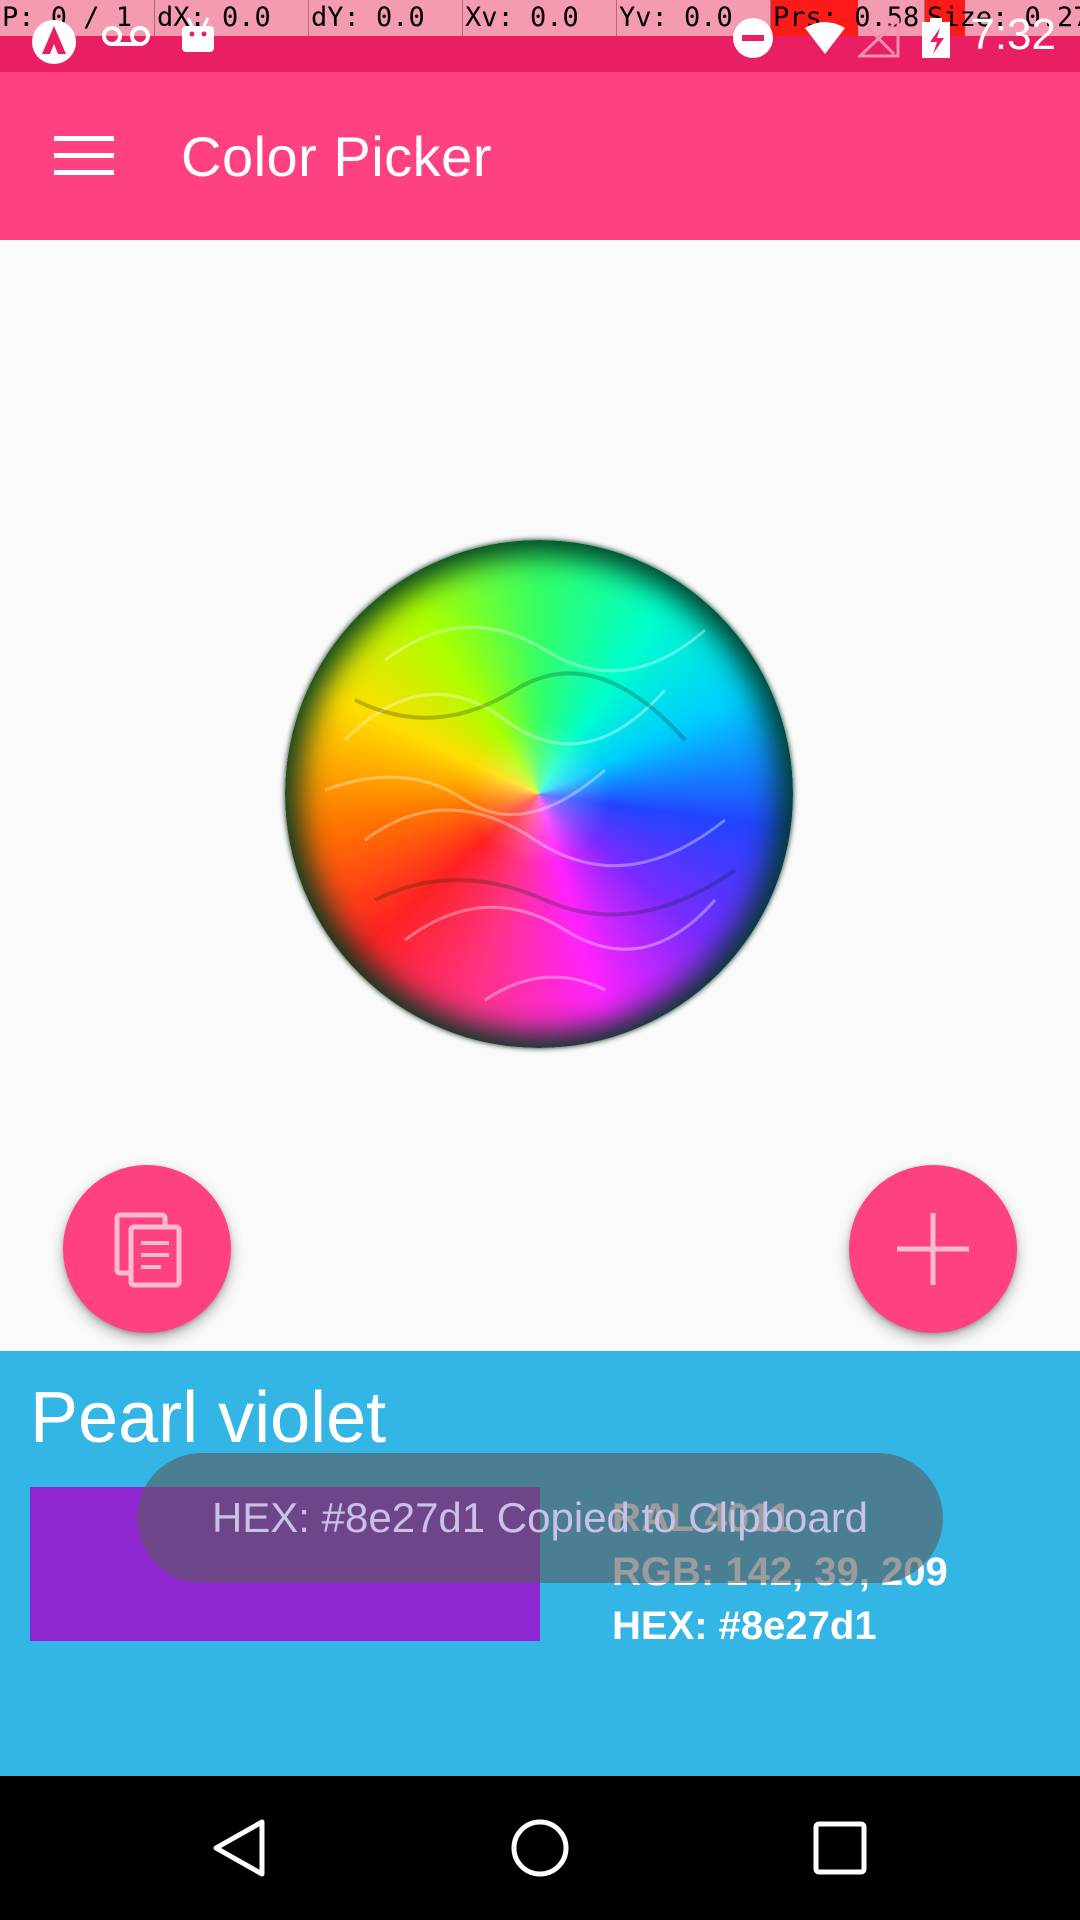  Describe the element at coordinates (753, 38) in the screenshot. I see `do-not-disturb-icon` at that location.